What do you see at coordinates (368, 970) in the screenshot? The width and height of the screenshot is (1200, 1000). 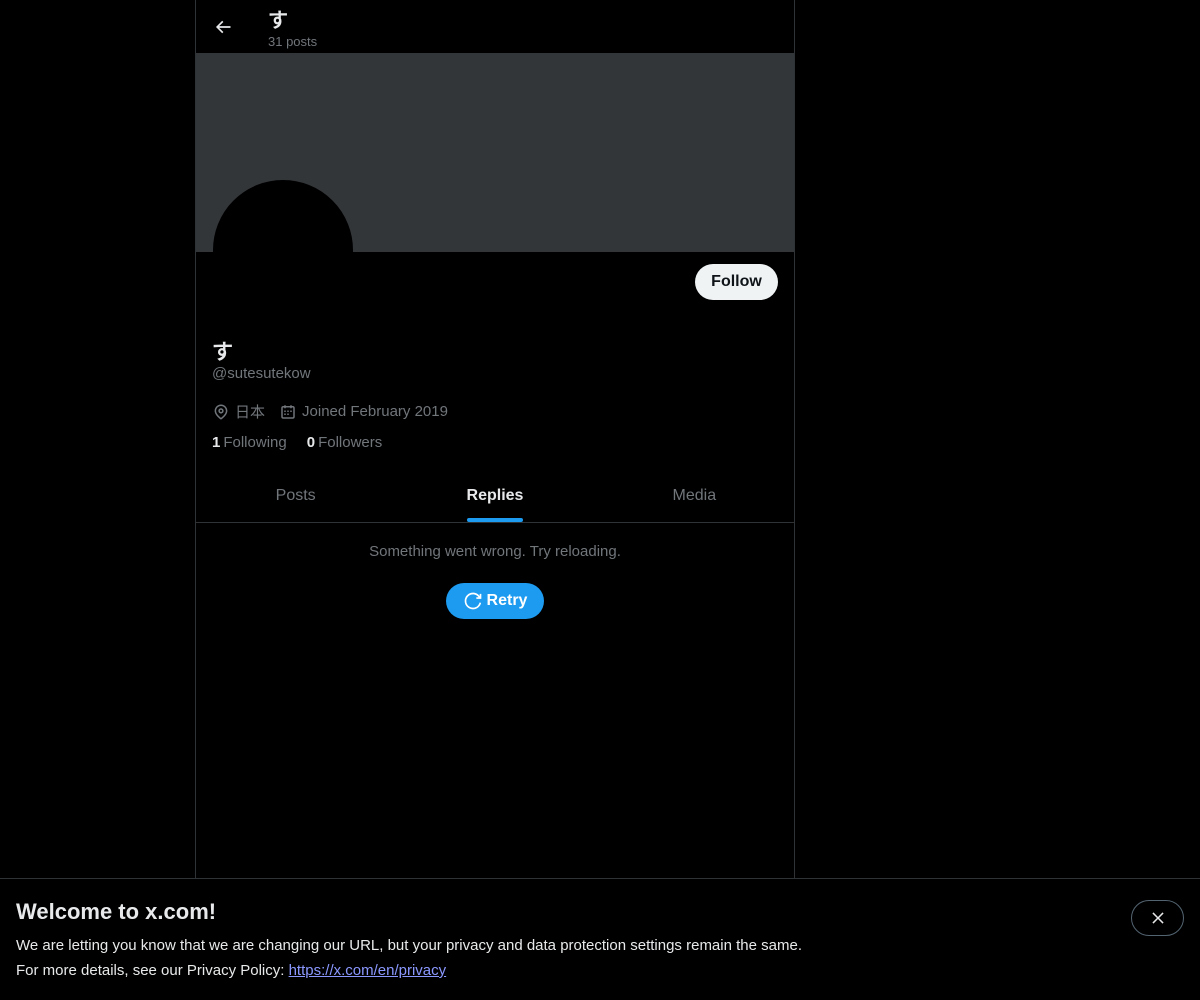 I see `privacy-policy-link: https://x.com/en/privacy` at bounding box center [368, 970].